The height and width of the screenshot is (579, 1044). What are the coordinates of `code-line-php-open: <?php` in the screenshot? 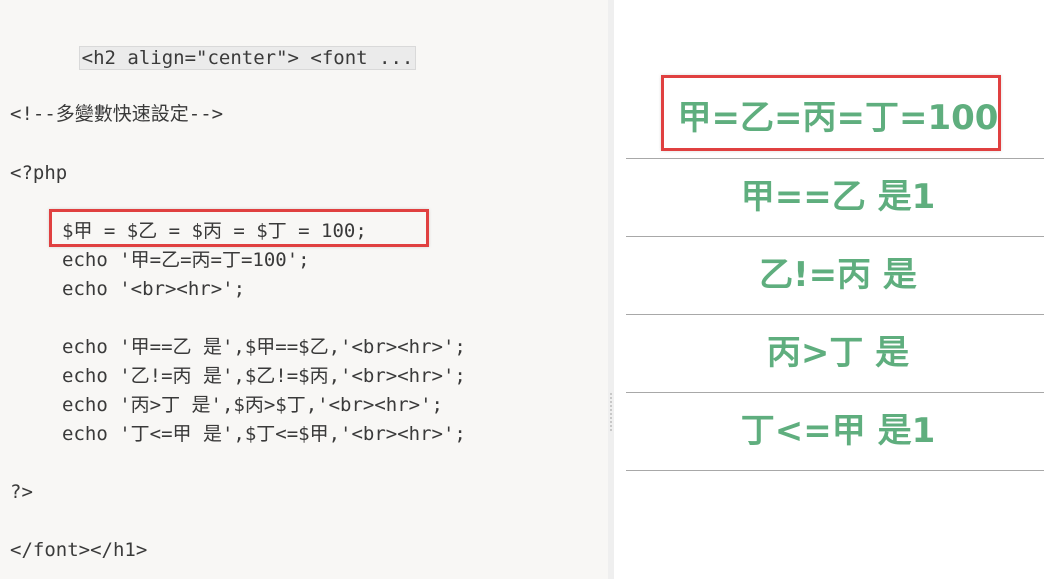 It's located at (39, 173).